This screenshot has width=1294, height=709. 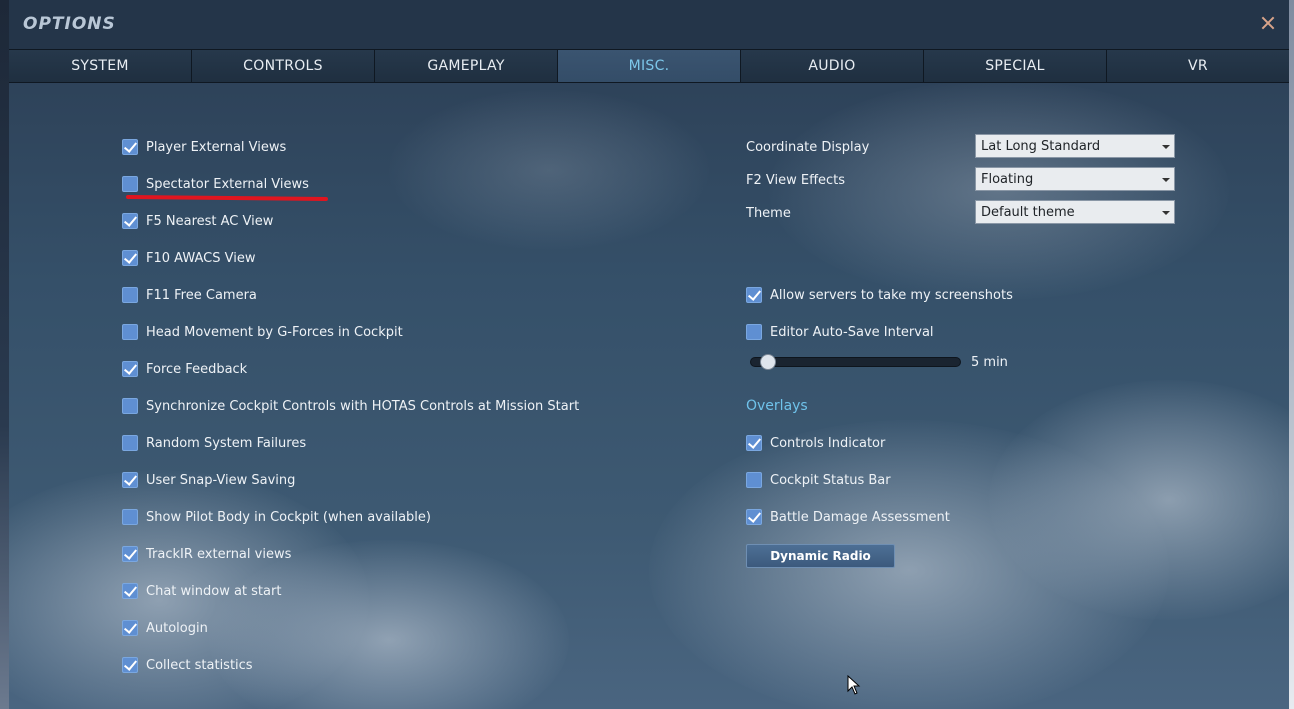 I want to click on coordinate-display-label: Coordinate Display, so click(x=808, y=147).